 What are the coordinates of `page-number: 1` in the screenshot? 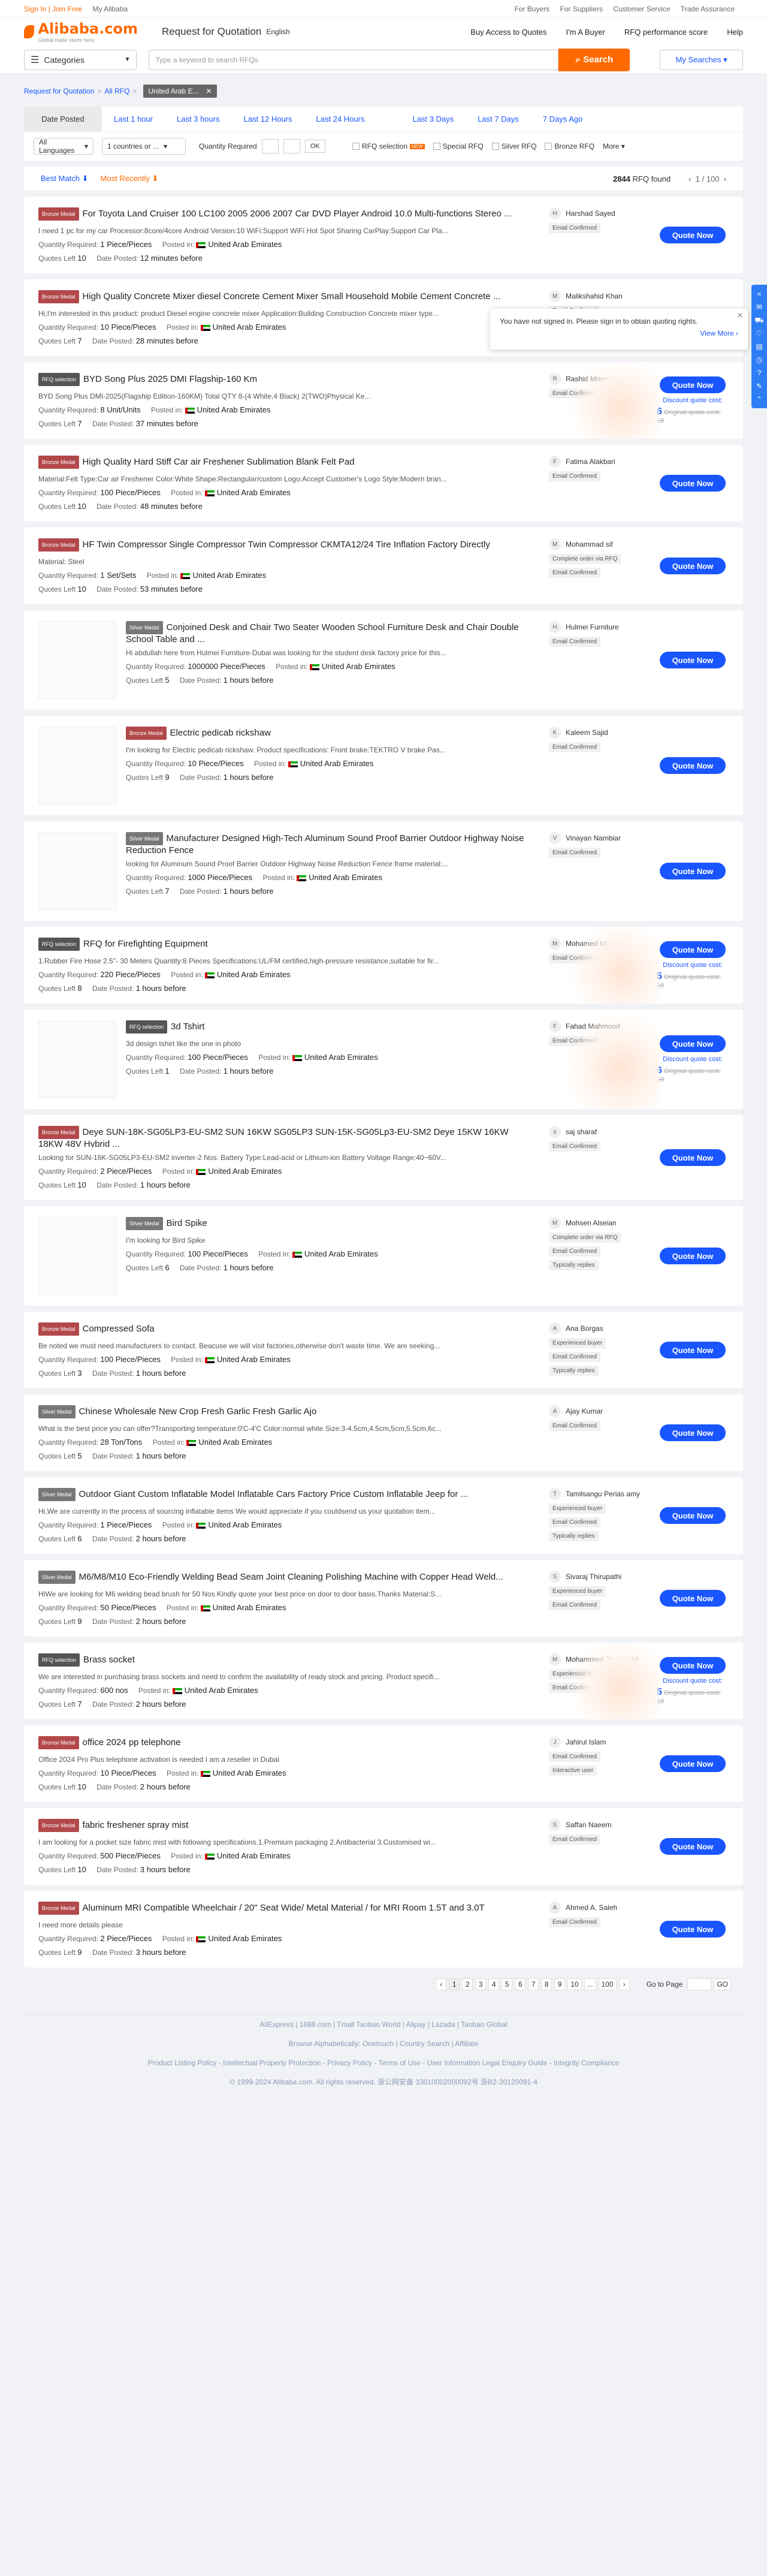 It's located at (454, 1984).